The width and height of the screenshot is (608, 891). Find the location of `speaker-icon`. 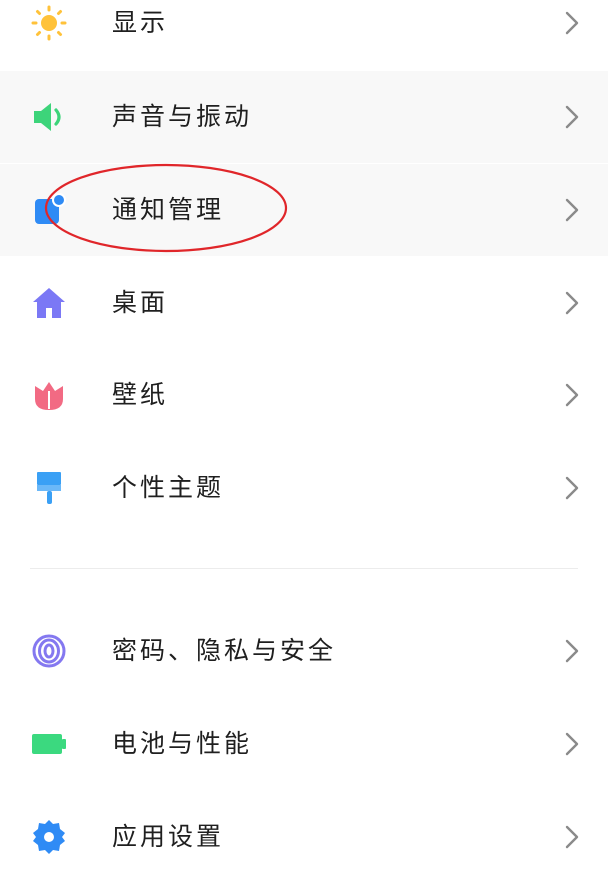

speaker-icon is located at coordinates (47, 117).